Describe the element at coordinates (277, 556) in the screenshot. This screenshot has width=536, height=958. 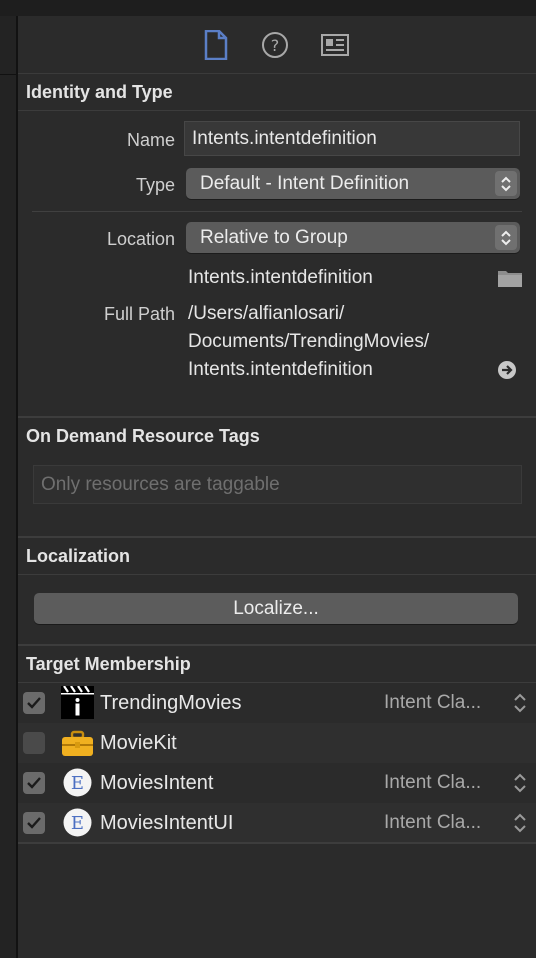
I see `localization-section-header: Localization` at that location.